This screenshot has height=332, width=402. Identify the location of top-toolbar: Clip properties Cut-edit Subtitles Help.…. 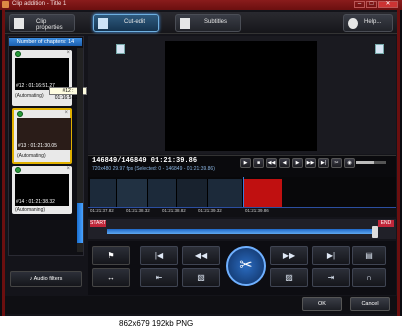
(201, 23).